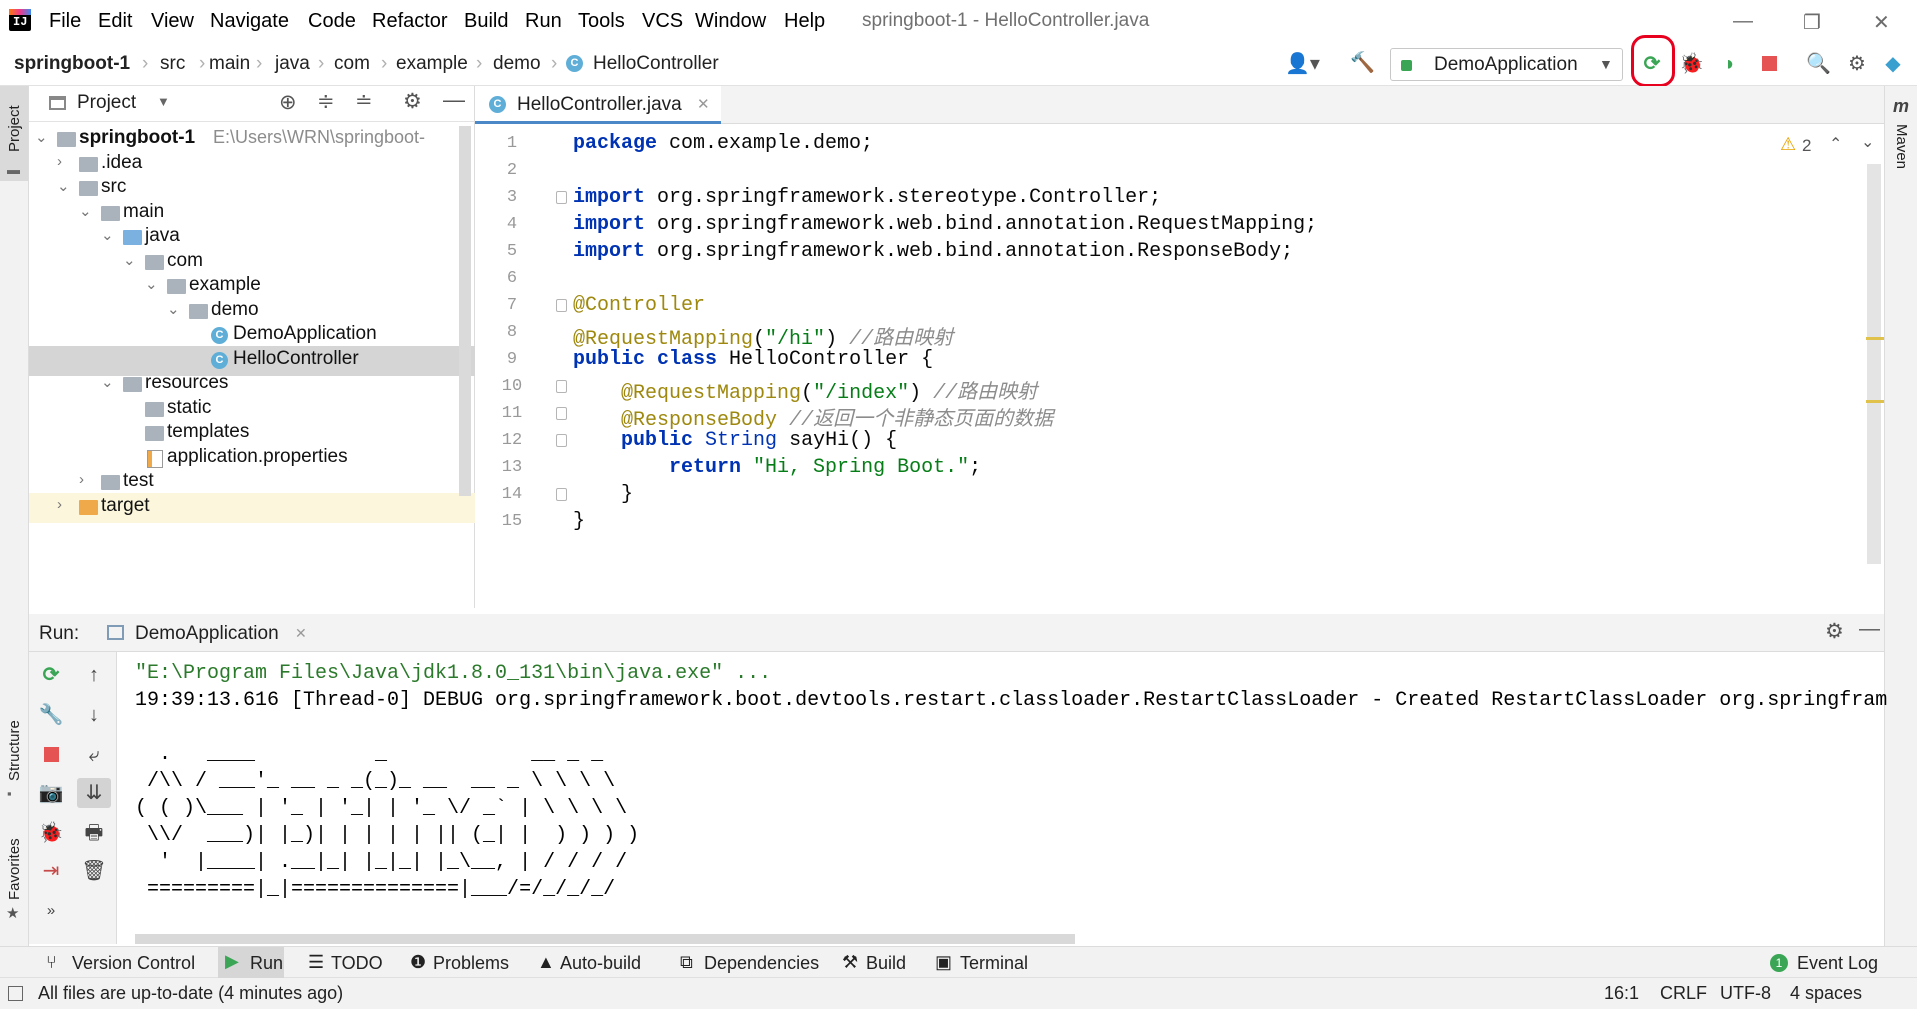  What do you see at coordinates (94, 715) in the screenshot?
I see `arrow-down-icon: ↓` at bounding box center [94, 715].